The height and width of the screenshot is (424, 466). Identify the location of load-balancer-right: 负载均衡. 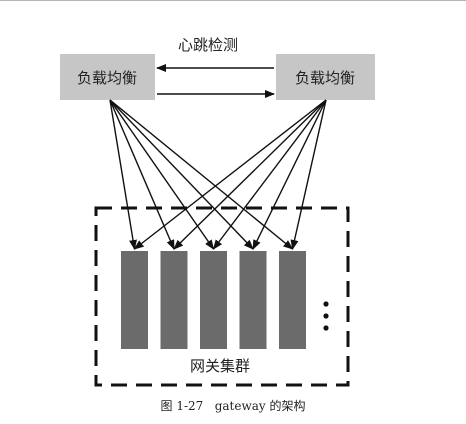
(325, 77).